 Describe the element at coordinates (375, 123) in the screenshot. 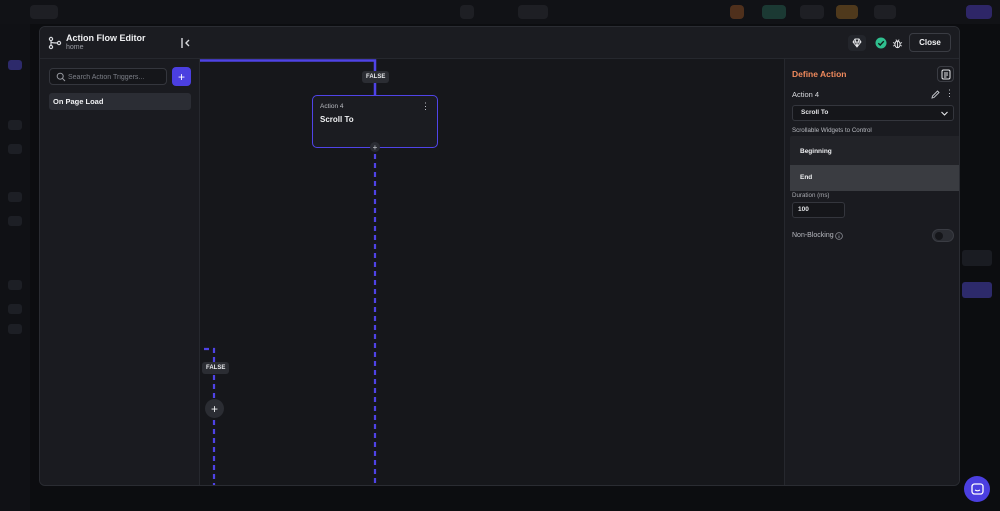

I see `action-node: Action 4 Scroll To ⋮ +` at that location.